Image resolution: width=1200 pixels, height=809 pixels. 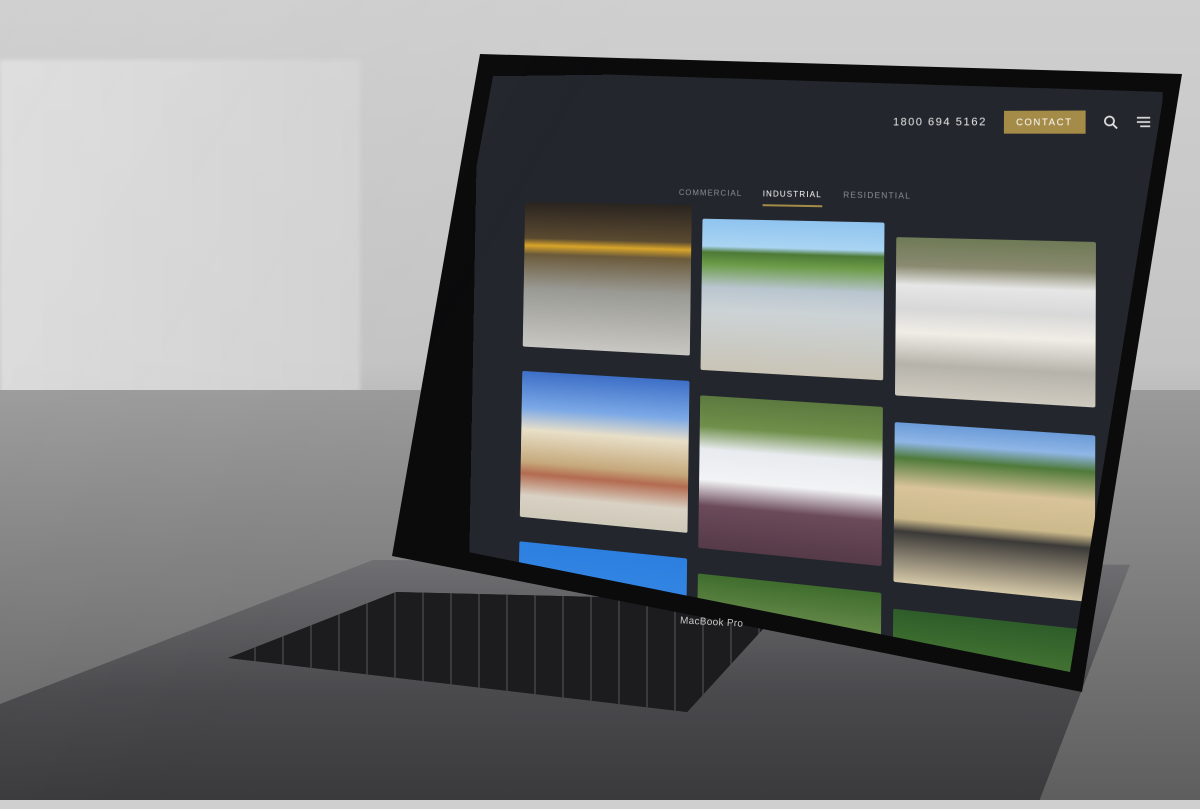 I want to click on gallery-image-office-building, so click(x=995, y=322).